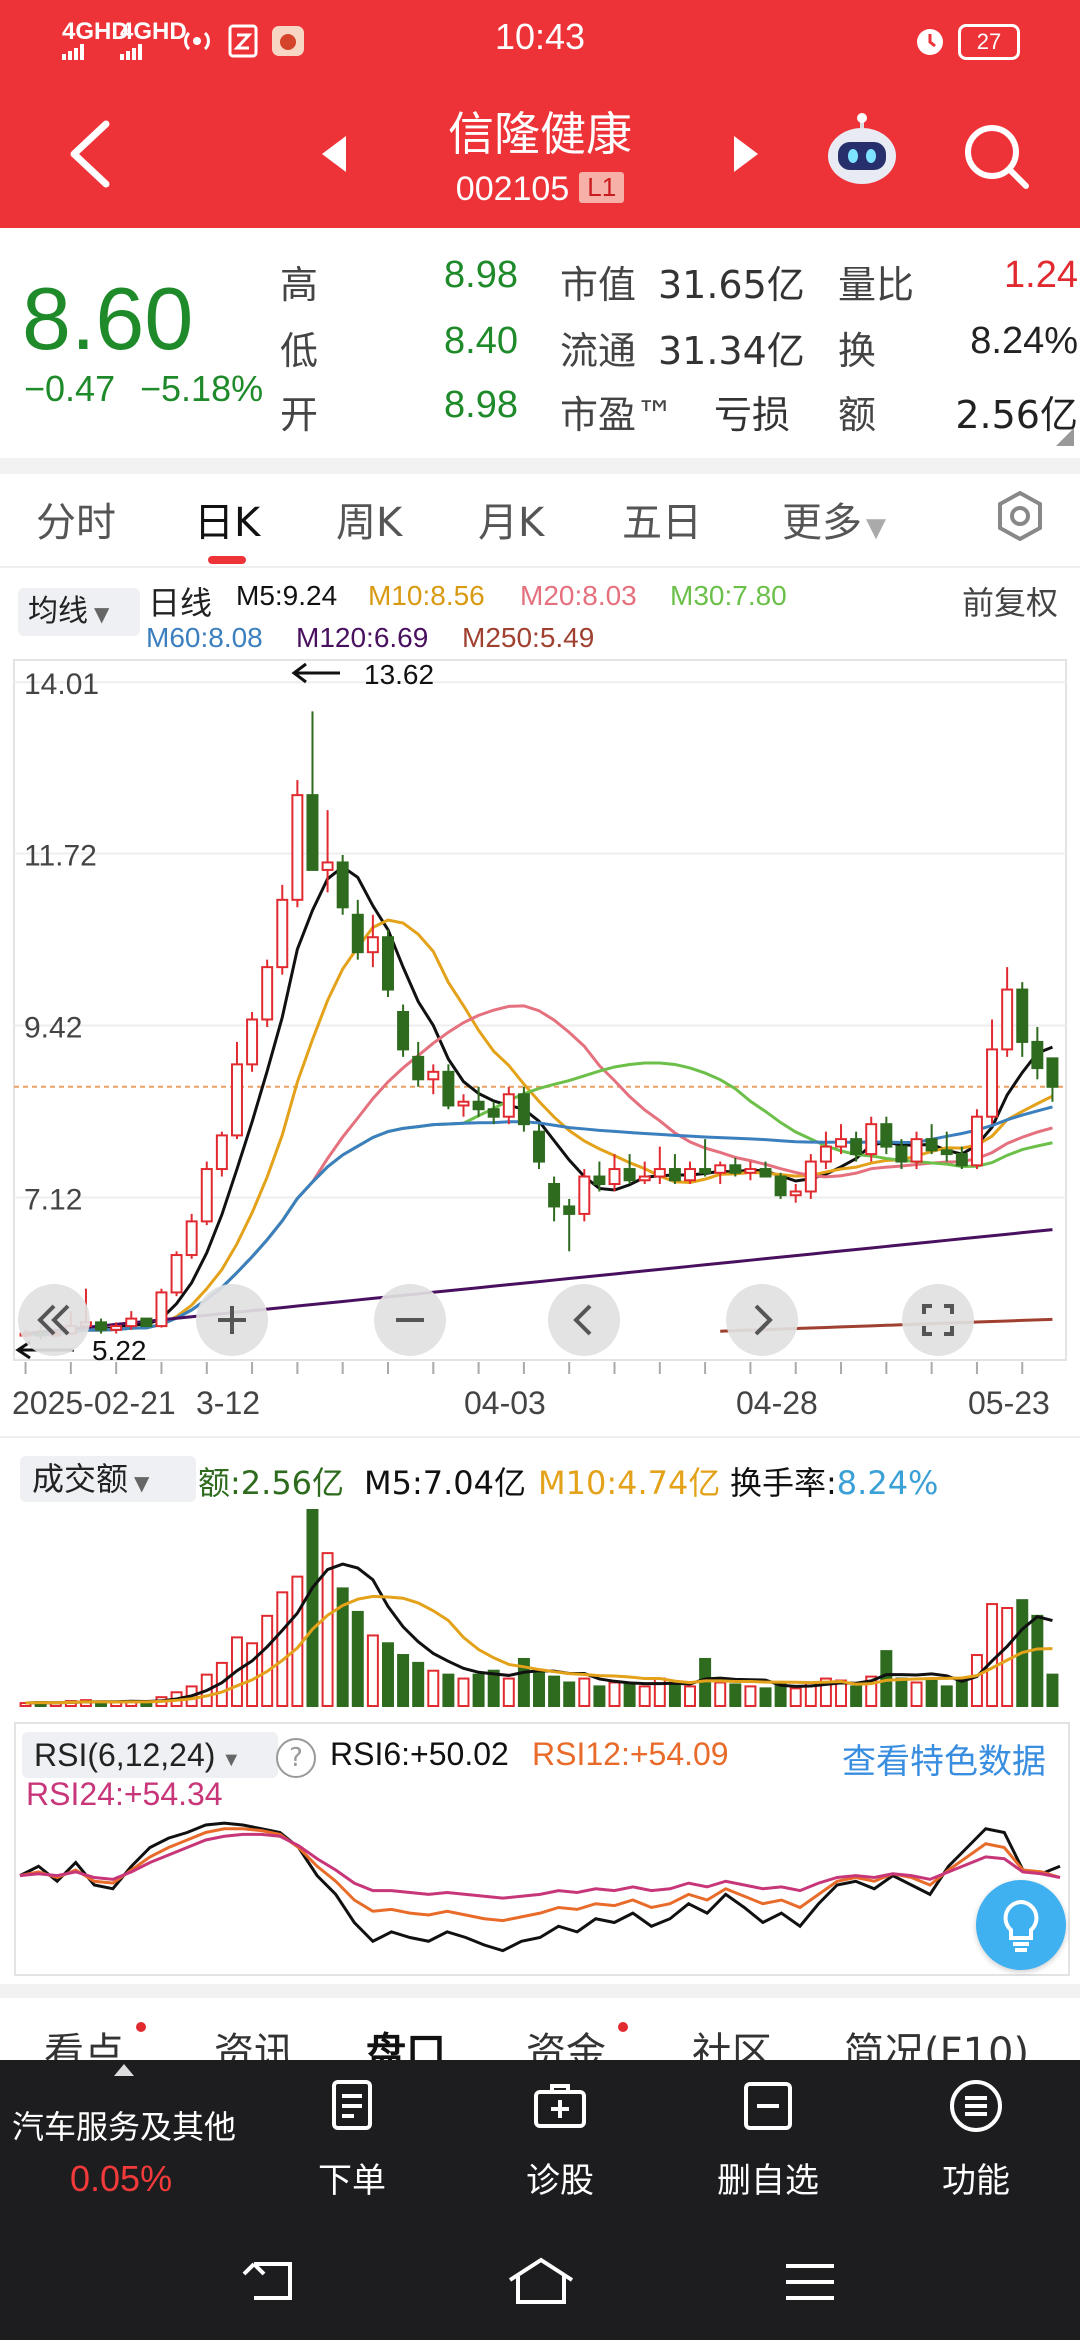 The width and height of the screenshot is (1080, 2340). Describe the element at coordinates (270, 2283) in the screenshot. I see `system-back-icon` at that location.